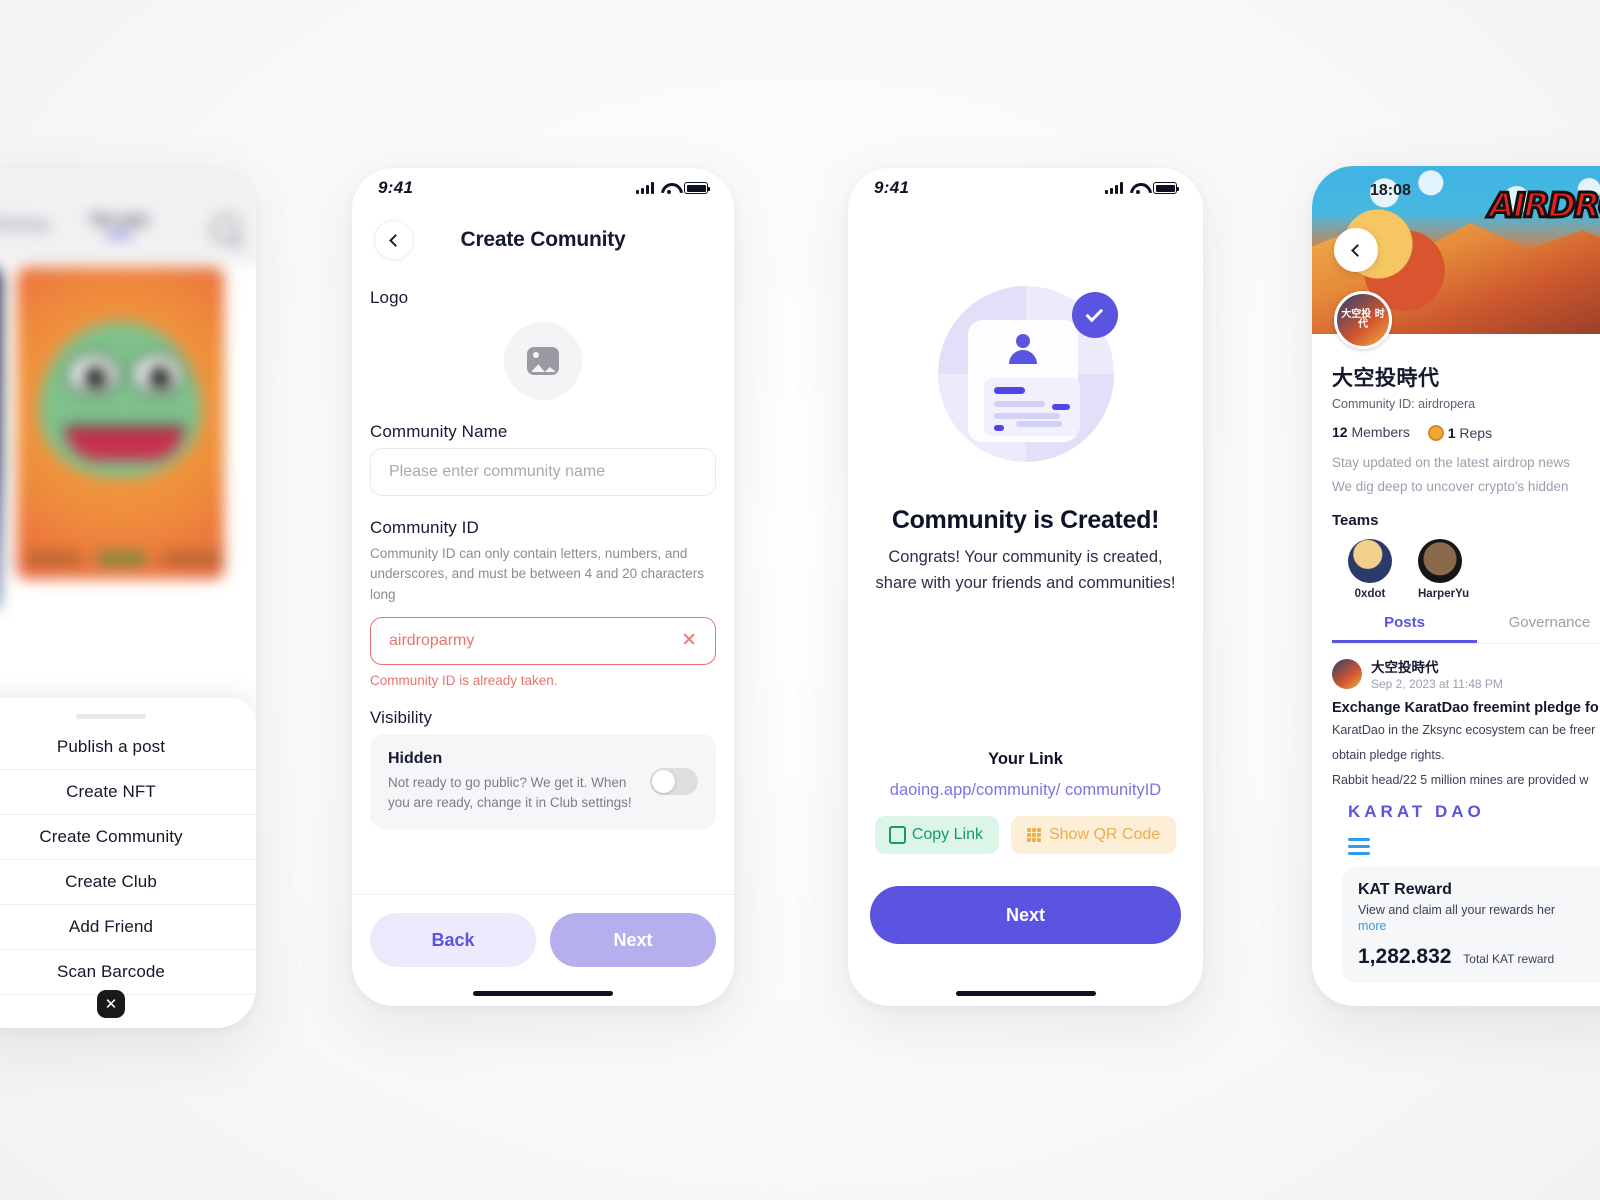 The width and height of the screenshot is (1600, 1200). Describe the element at coordinates (1388, 754) in the screenshot. I see `post-body-line2: obtain pledge rights.` at that location.